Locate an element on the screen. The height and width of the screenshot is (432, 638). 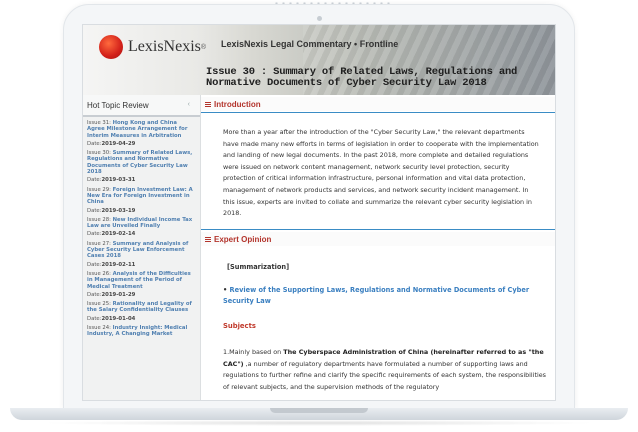
brand-trademark: ® is located at coordinates (203, 47).